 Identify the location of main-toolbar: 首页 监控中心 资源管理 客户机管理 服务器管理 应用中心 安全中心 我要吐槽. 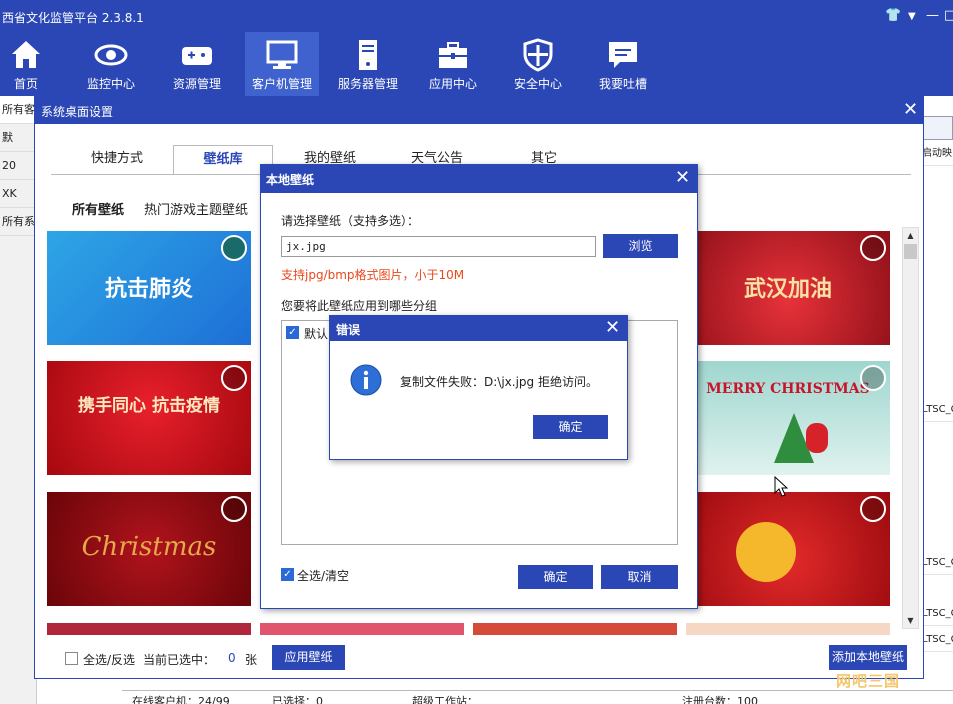
(476, 64).